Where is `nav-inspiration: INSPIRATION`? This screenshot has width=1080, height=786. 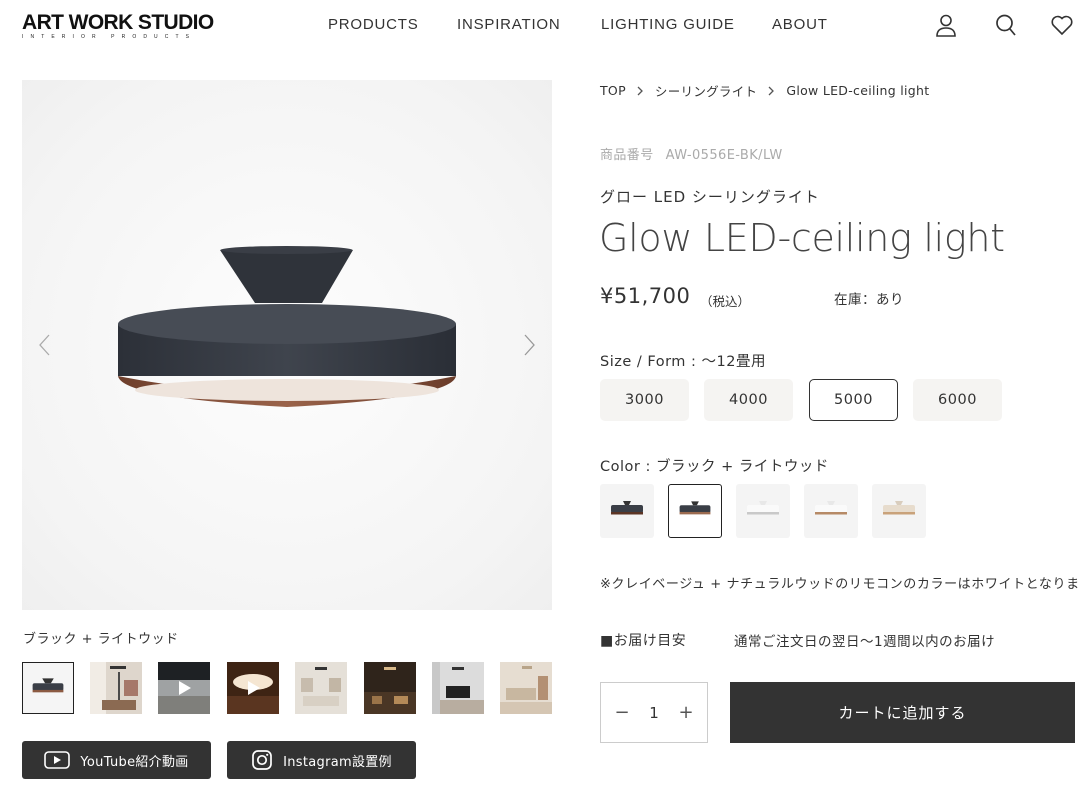
nav-inspiration: INSPIRATION is located at coordinates (509, 25).